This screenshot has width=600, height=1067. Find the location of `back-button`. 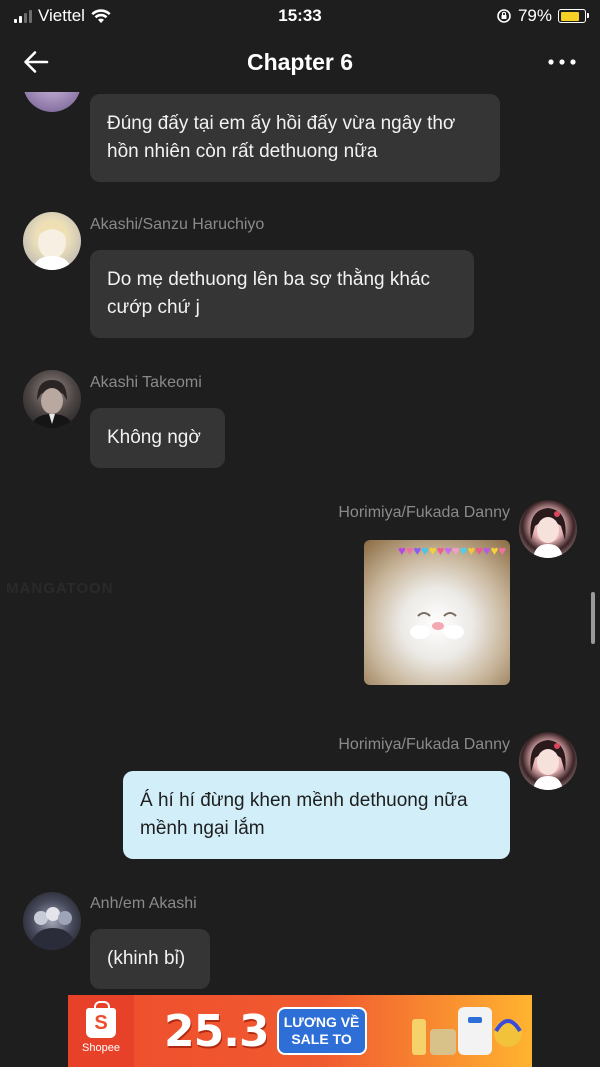

back-button is located at coordinates (36, 62).